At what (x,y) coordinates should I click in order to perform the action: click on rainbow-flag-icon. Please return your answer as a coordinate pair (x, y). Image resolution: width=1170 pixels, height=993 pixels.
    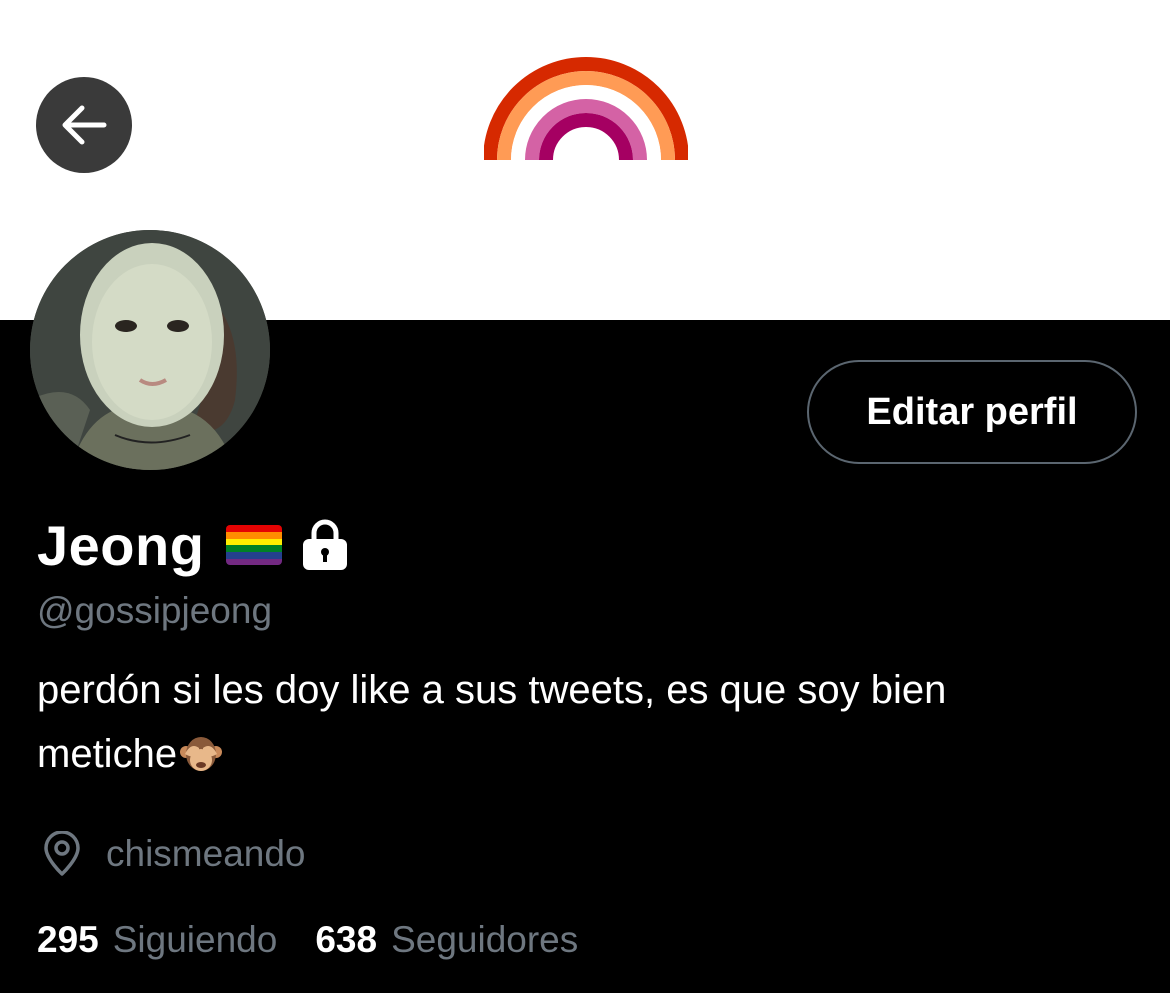
    Looking at the image, I should click on (254, 545).